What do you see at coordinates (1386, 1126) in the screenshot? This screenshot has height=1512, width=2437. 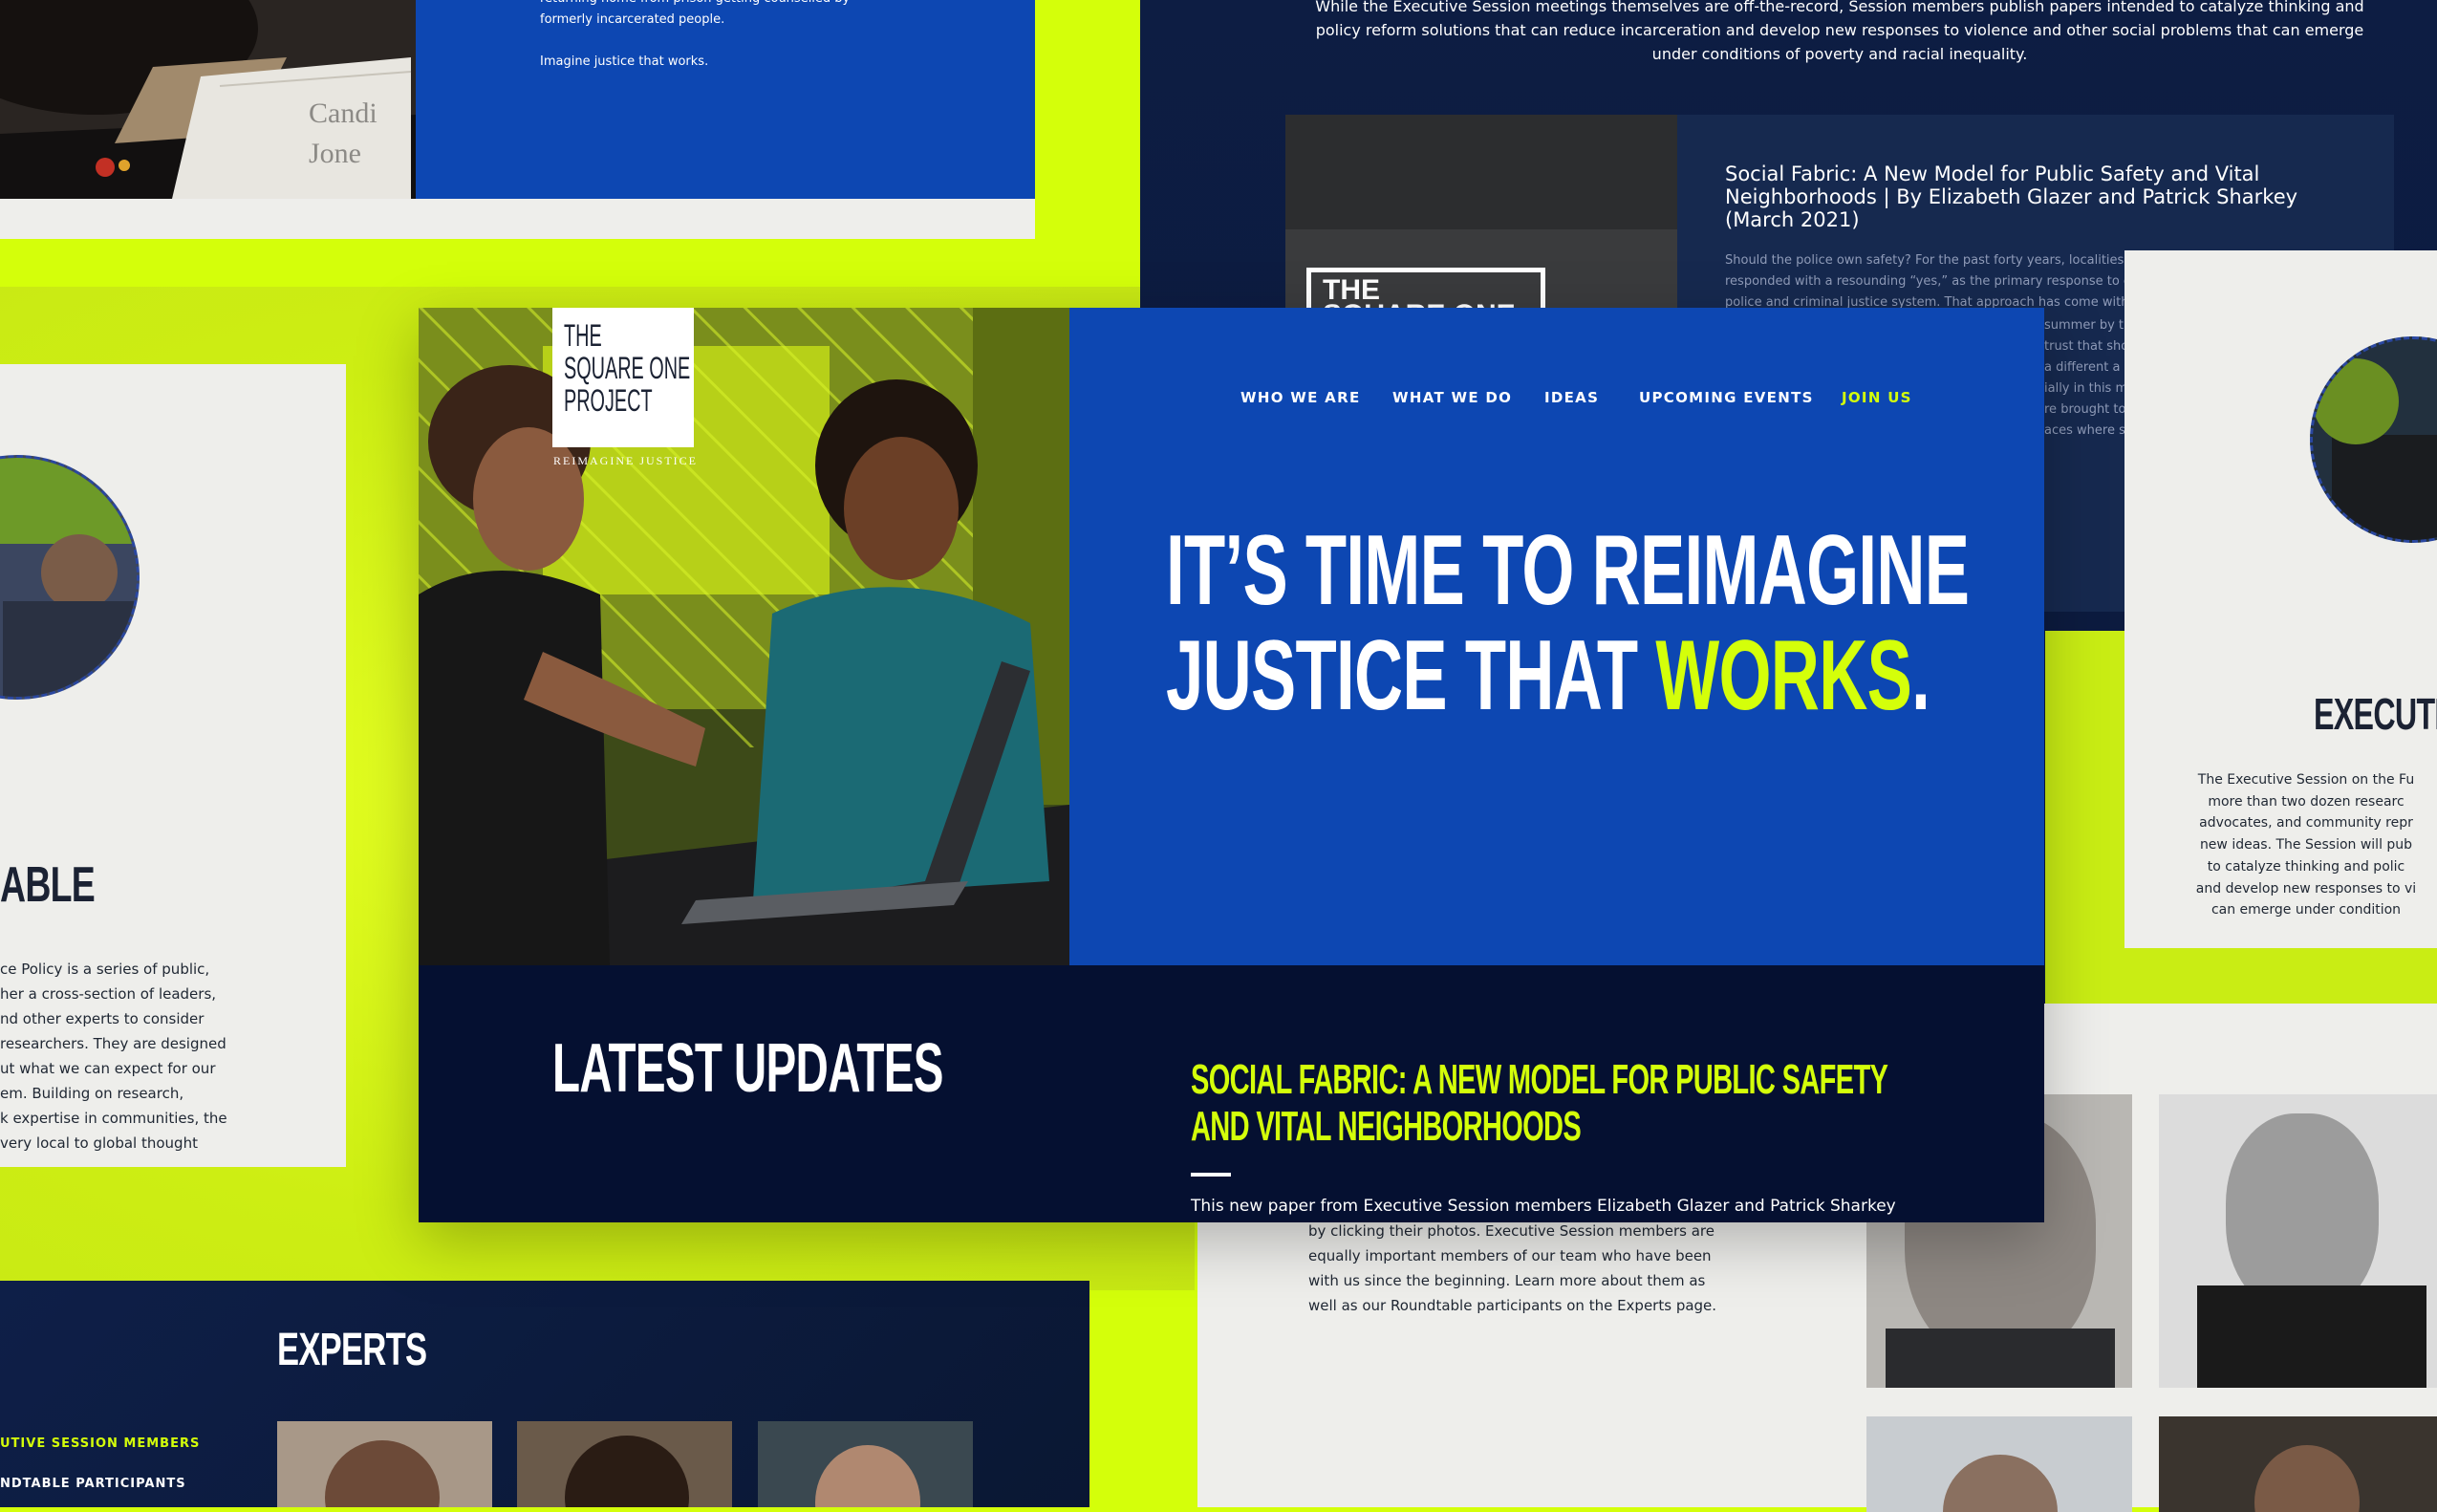 I see `update-title-line-2: AND VITAL NEIGHBORHOODS` at bounding box center [1386, 1126].